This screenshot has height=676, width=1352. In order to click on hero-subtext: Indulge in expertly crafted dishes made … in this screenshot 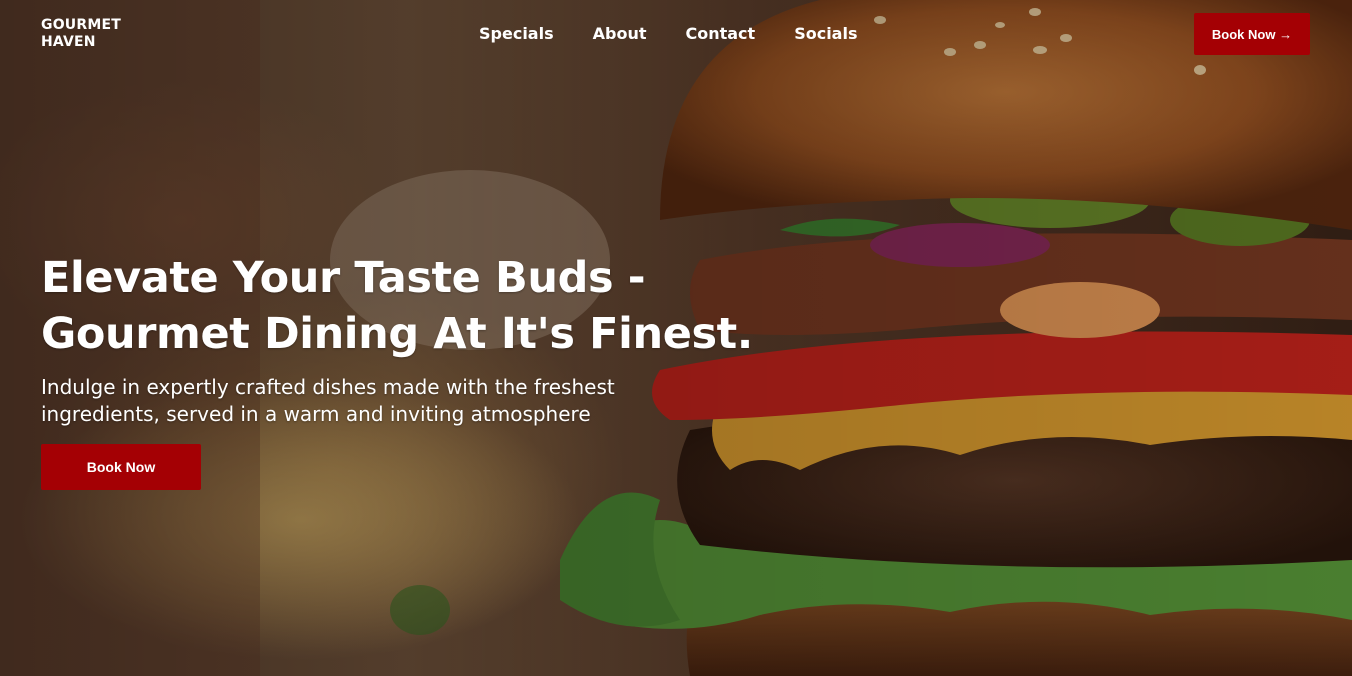, I will do `click(328, 400)`.